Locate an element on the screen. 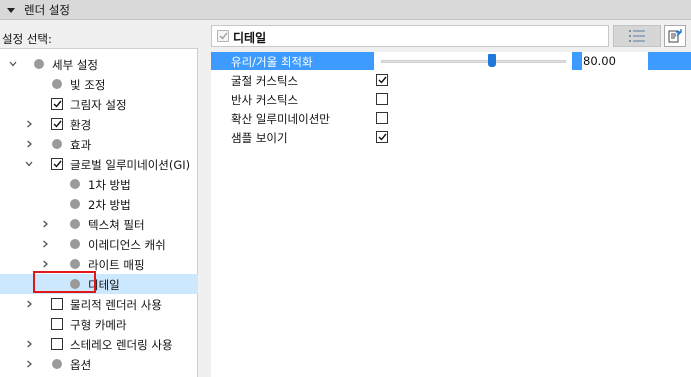  optimization-slider is located at coordinates (473, 61).